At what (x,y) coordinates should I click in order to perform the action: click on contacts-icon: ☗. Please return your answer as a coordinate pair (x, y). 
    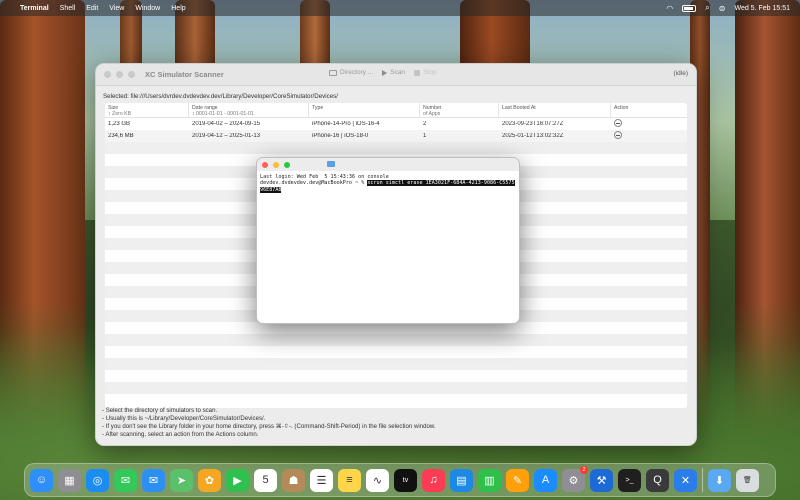
    Looking at the image, I should click on (293, 480).